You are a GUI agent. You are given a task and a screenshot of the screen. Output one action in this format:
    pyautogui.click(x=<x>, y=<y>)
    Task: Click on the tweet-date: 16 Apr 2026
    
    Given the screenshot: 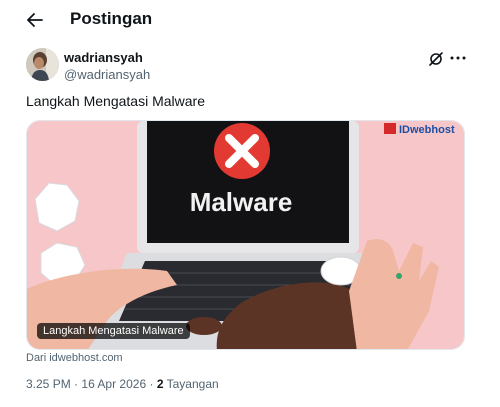 What is the action you would take?
    pyautogui.click(x=113, y=384)
    